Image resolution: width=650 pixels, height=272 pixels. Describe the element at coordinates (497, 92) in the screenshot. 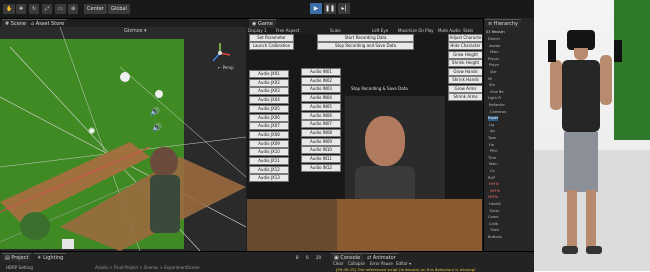

I see `hierarchy-item: Vive Be` at that location.